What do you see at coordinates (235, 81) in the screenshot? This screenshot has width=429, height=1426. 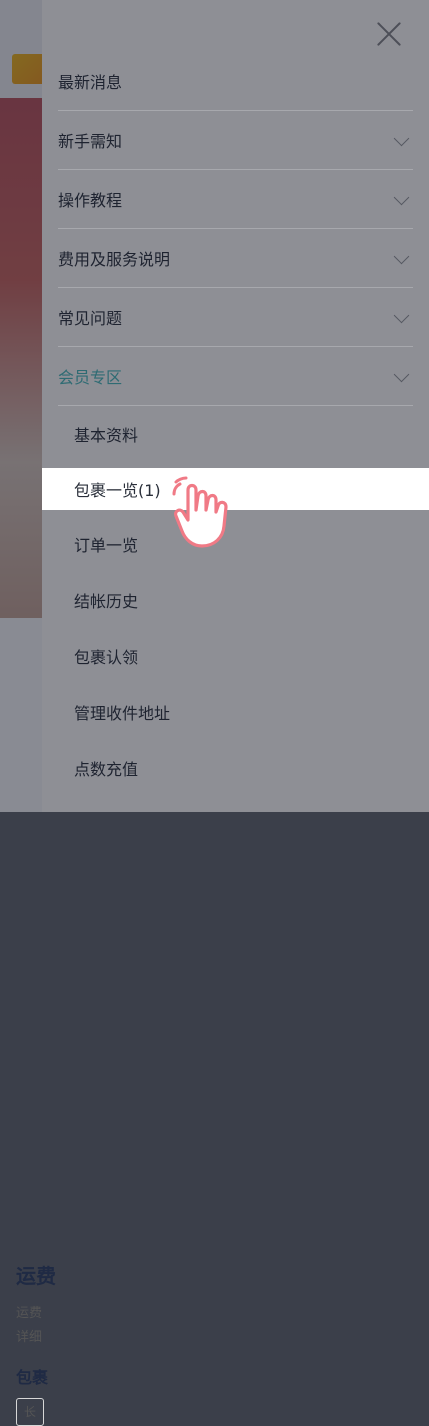 I see `menu-item-latest-news: 最新消息` at bounding box center [235, 81].